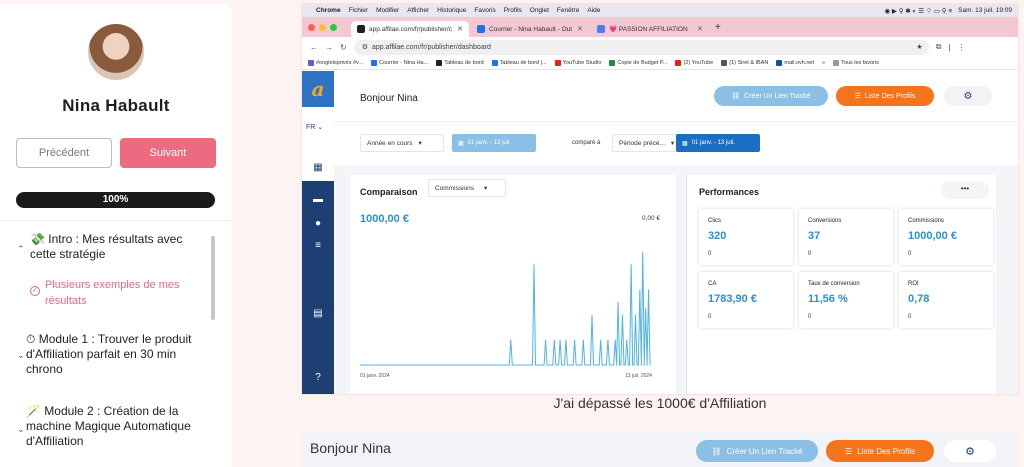 This screenshot has width=1024, height=467. I want to click on metric-card-roi: ROI 0,78 0, so click(946, 300).